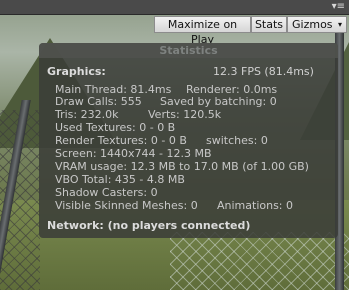 The height and width of the screenshot is (290, 349). Describe the element at coordinates (185, 114) in the screenshot. I see `verts-stat: Verts: 120.5k` at that location.